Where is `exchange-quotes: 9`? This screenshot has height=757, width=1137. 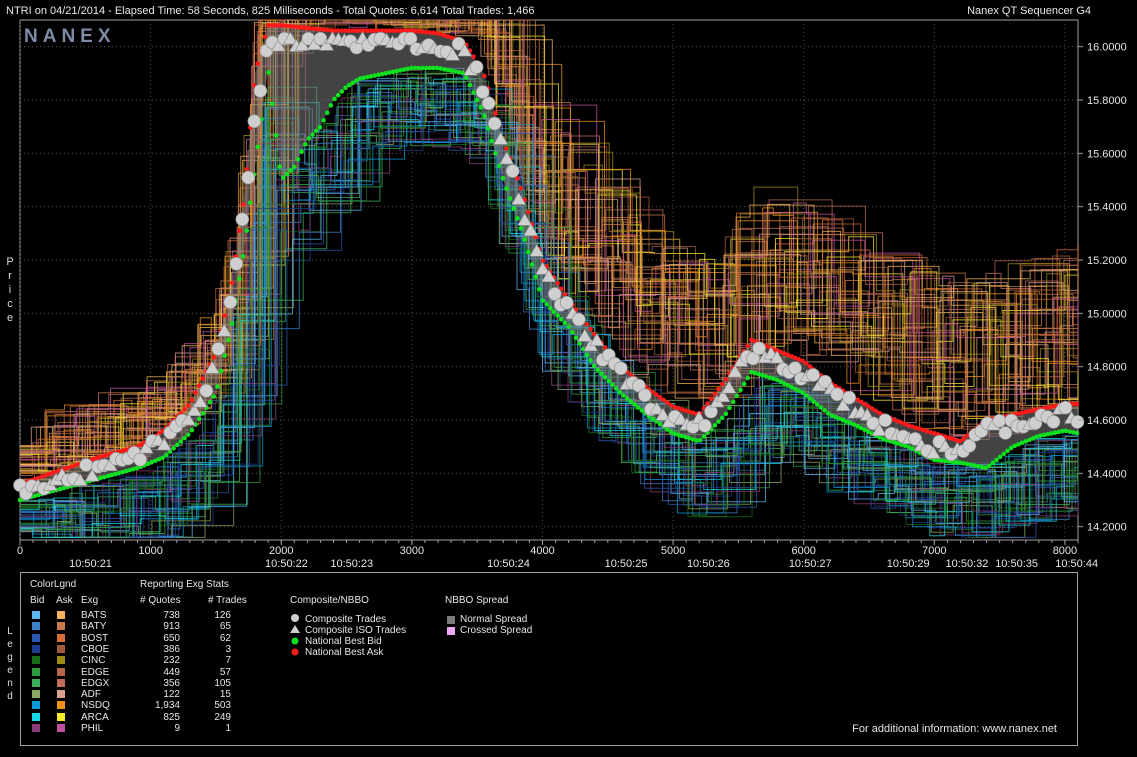 exchange-quotes: 9 is located at coordinates (177, 728).